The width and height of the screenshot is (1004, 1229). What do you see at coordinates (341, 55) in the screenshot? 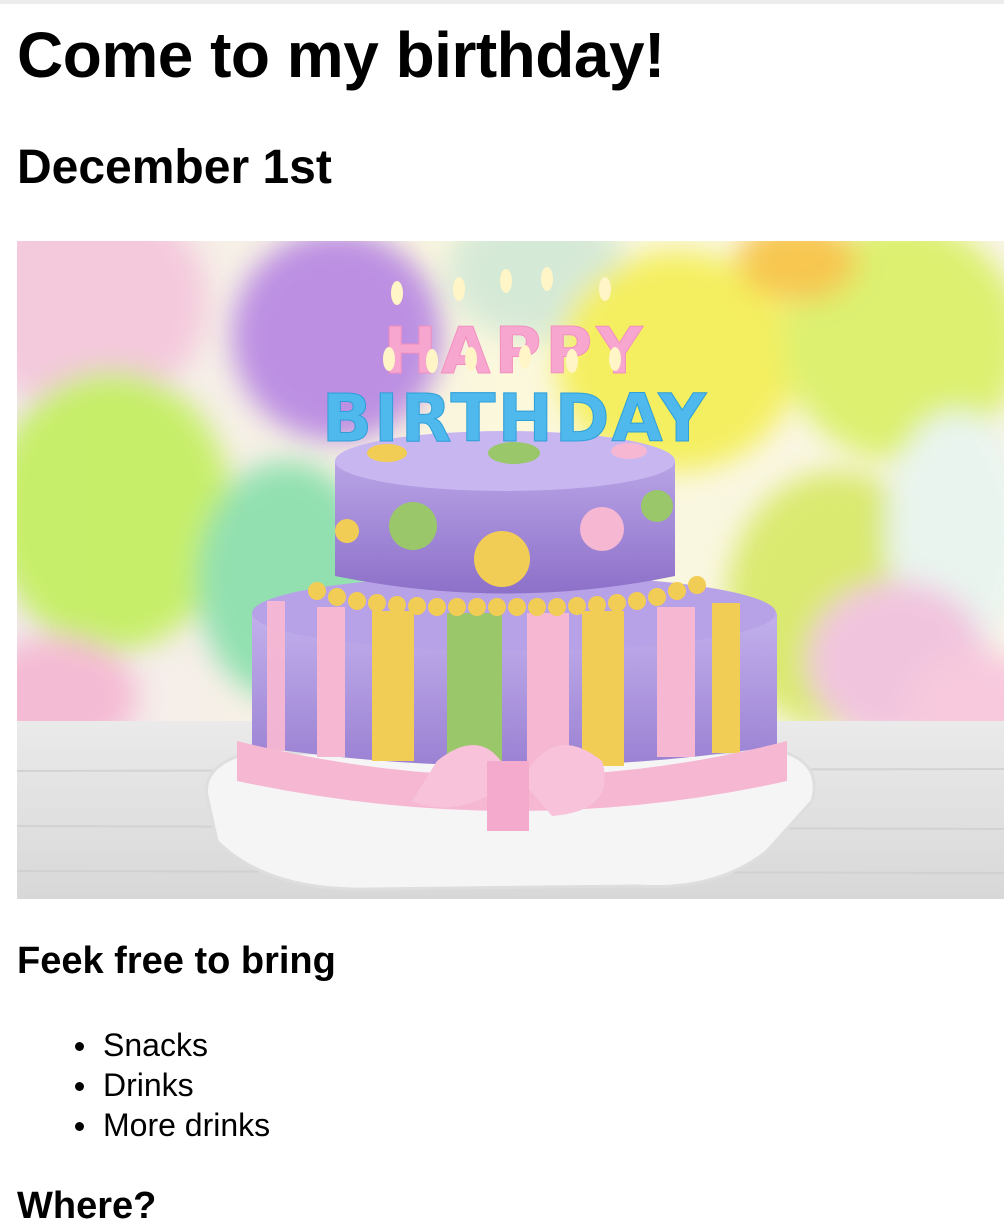
I see `page-title: Come to my birthday!` at bounding box center [341, 55].